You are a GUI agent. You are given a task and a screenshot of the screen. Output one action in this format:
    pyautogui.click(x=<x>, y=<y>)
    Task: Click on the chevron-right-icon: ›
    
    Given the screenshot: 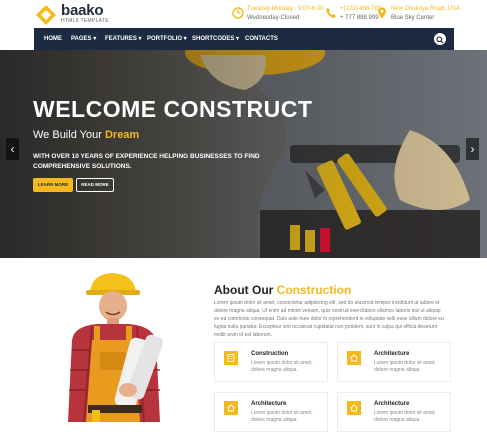 What is the action you would take?
    pyautogui.click(x=472, y=149)
    